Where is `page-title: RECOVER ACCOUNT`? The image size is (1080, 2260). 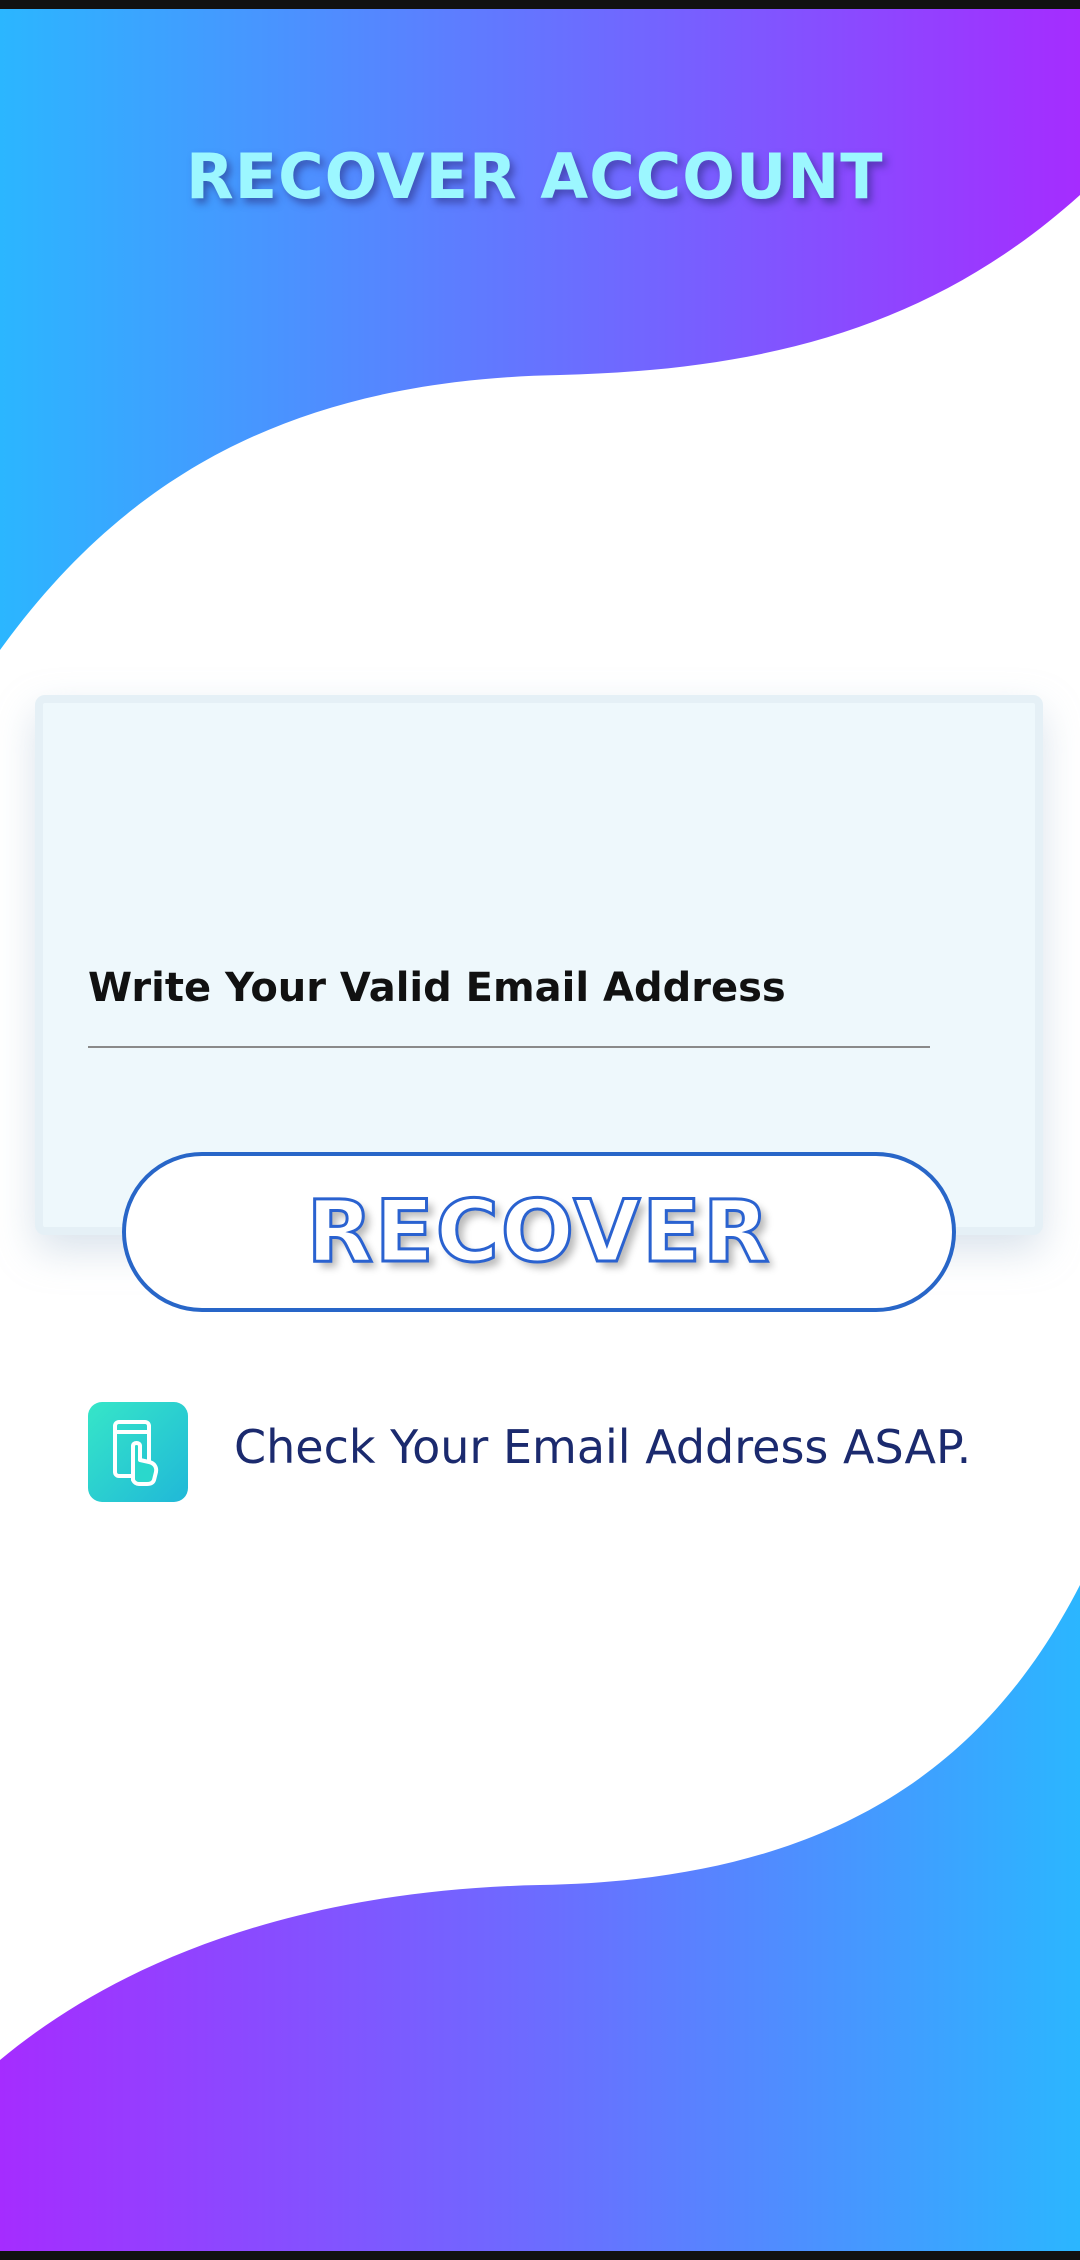
page-title: RECOVER ACCOUNT is located at coordinates (535, 176).